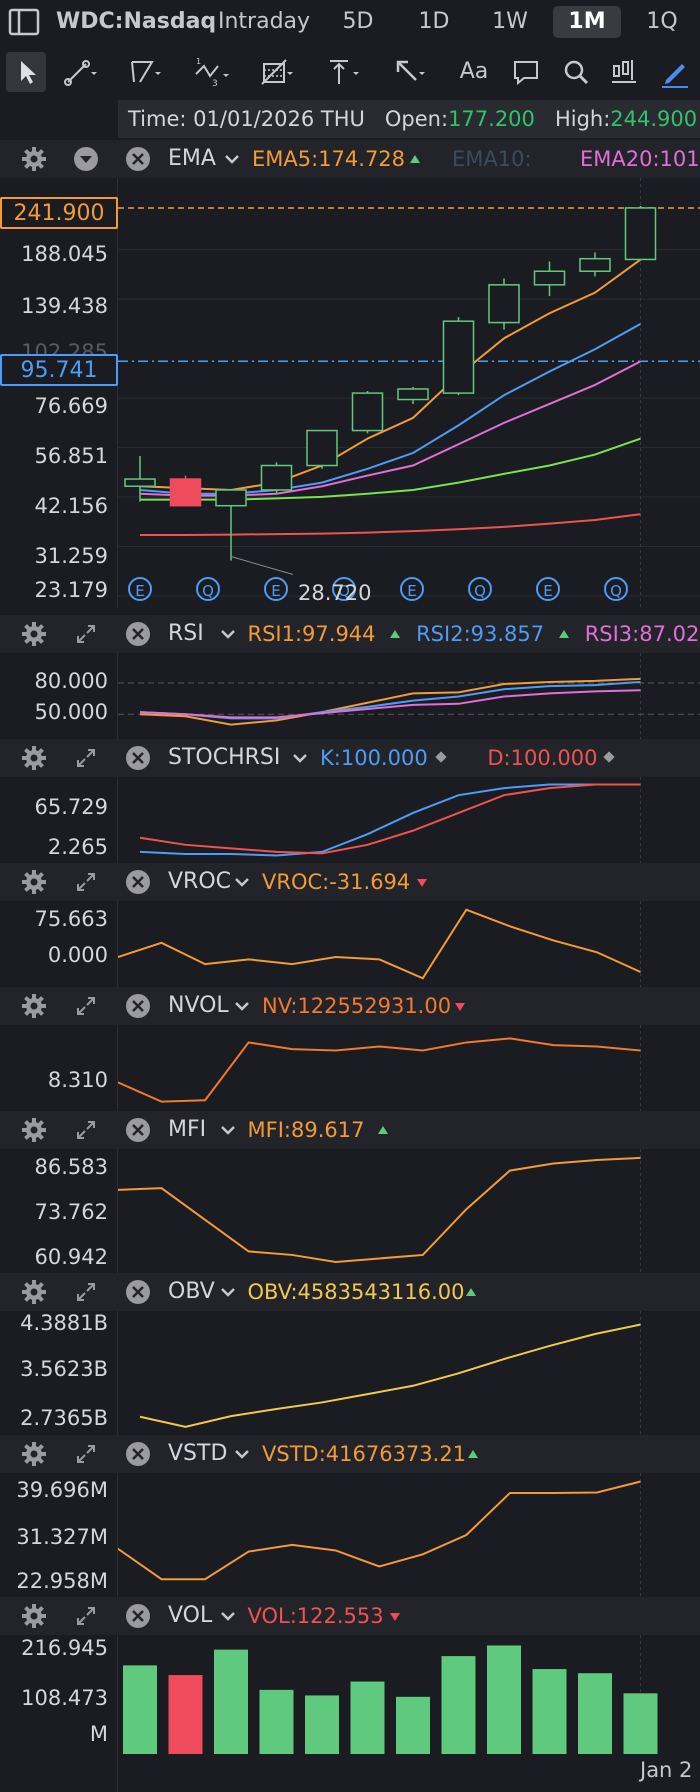  I want to click on layout-toggle-icon, so click(24, 22).